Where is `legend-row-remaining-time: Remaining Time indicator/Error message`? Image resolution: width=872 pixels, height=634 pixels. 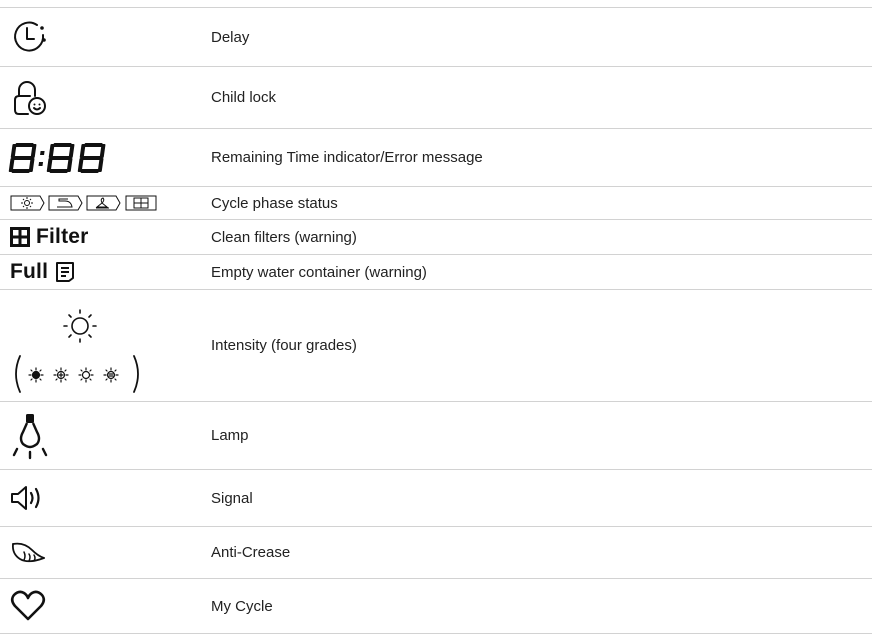 legend-row-remaining-time: Remaining Time indicator/Error message is located at coordinates (436, 157).